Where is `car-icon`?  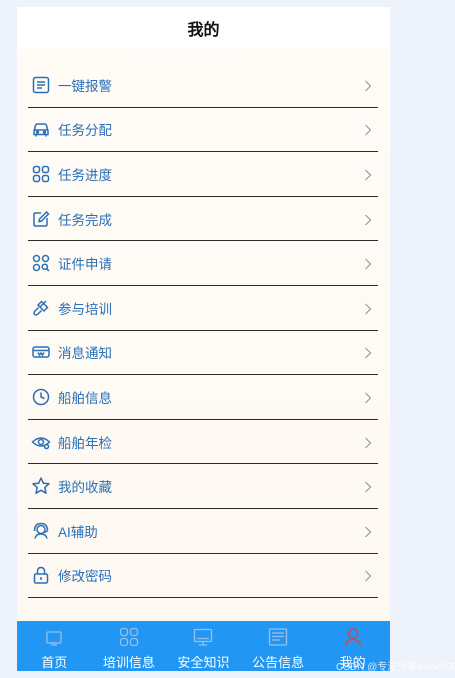
car-icon is located at coordinates (41, 129).